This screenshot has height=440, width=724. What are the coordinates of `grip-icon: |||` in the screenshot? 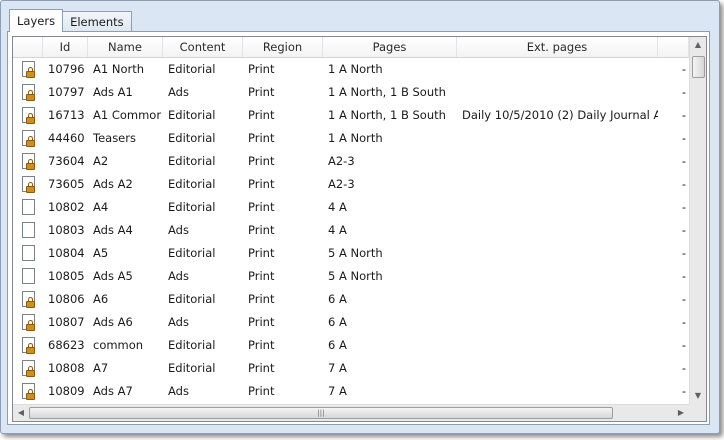 It's located at (321, 413).